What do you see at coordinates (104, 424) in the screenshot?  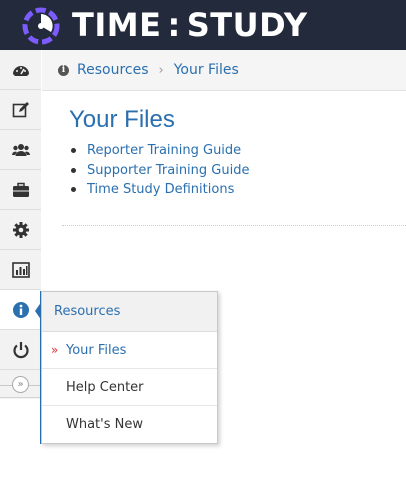 I see `submenu-item-label: What's New` at bounding box center [104, 424].